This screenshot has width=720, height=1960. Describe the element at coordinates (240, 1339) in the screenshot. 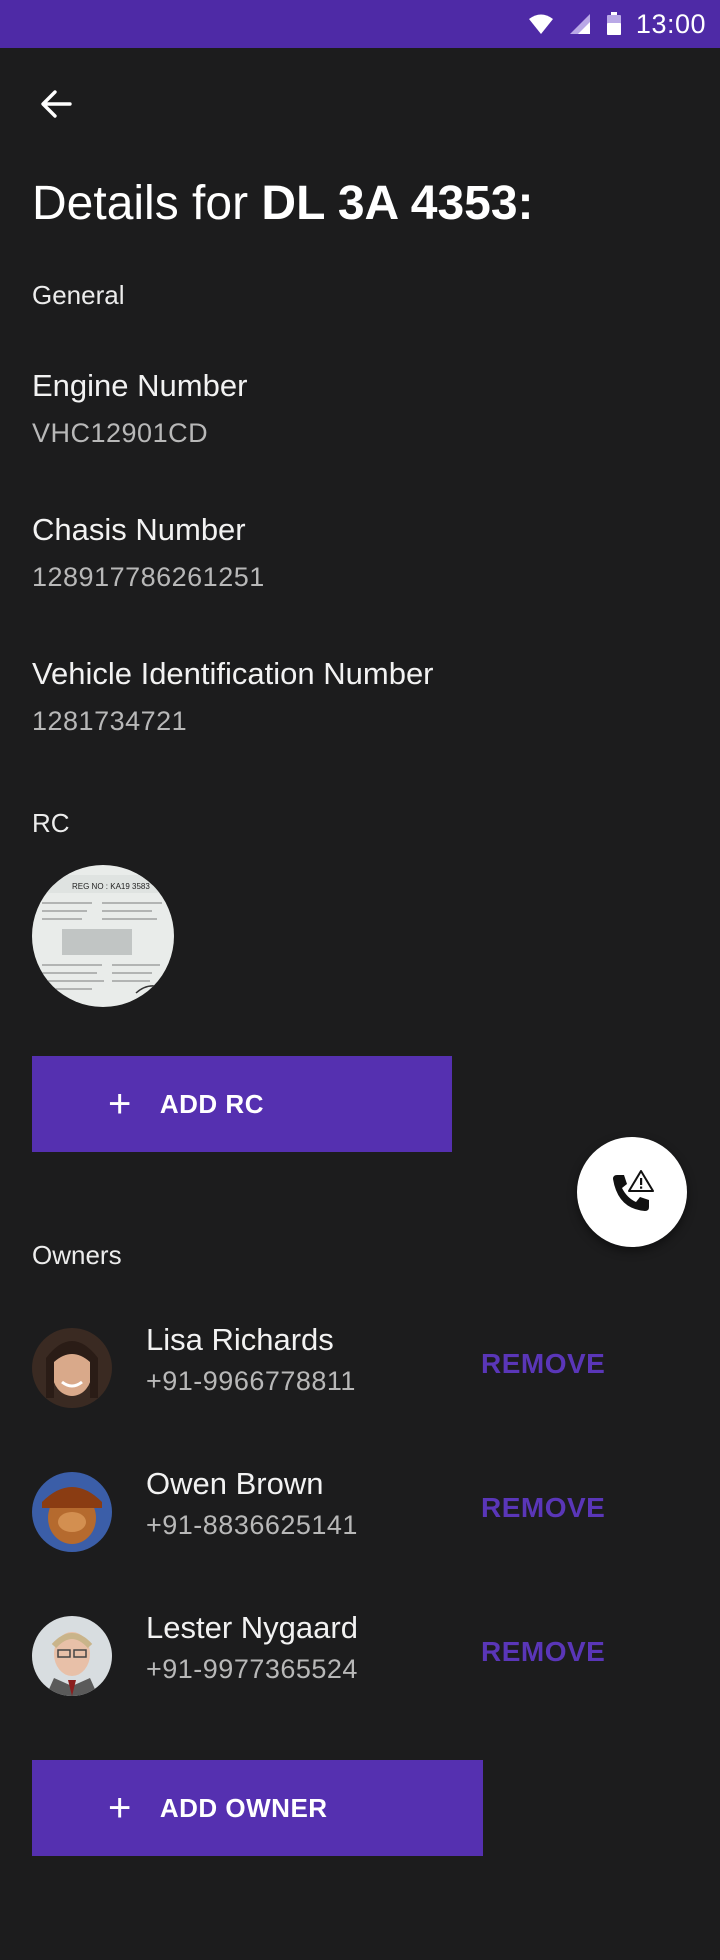

I see `owner-name: Lisa Richards` at that location.